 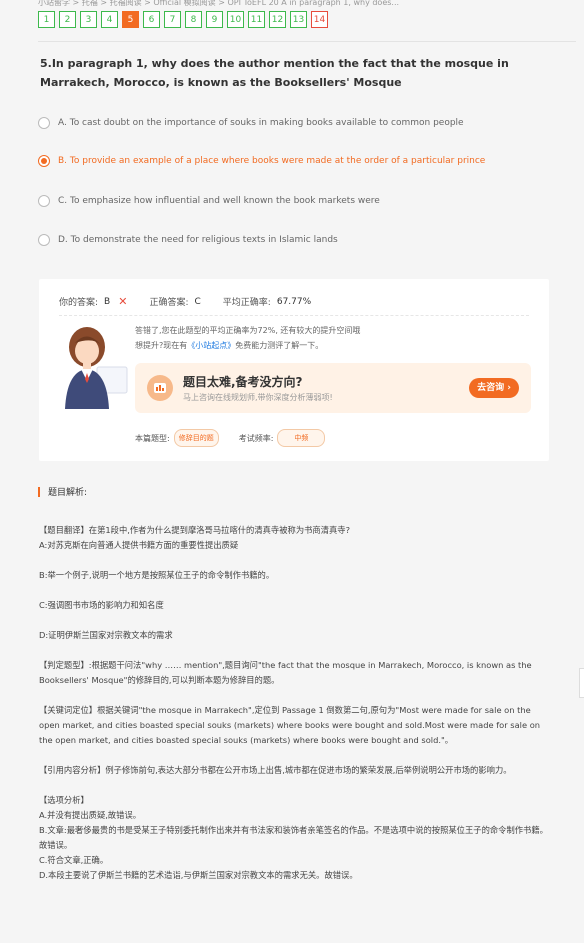 I want to click on question-nav-item: 6, so click(x=151, y=19).